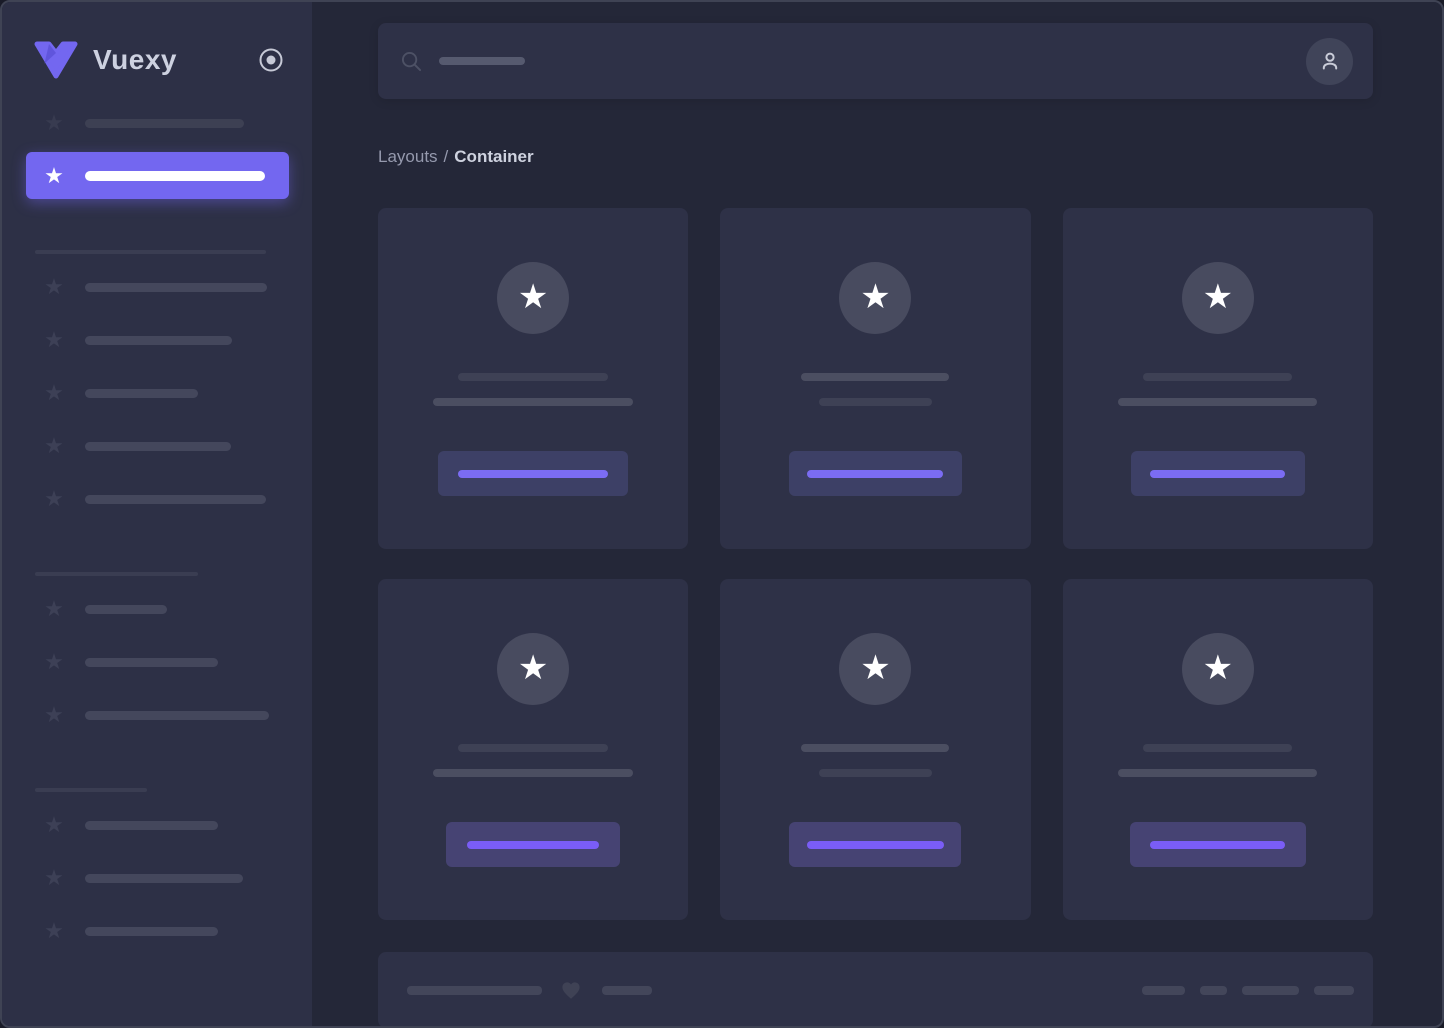 The width and height of the screenshot is (1444, 1028). What do you see at coordinates (571, 990) in the screenshot?
I see `heart-icon` at bounding box center [571, 990].